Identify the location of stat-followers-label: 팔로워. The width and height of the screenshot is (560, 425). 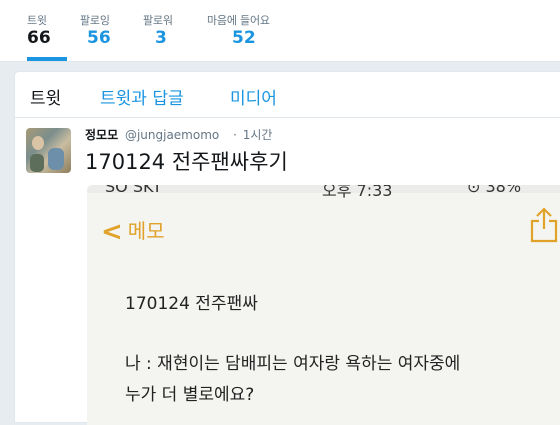
(158, 20).